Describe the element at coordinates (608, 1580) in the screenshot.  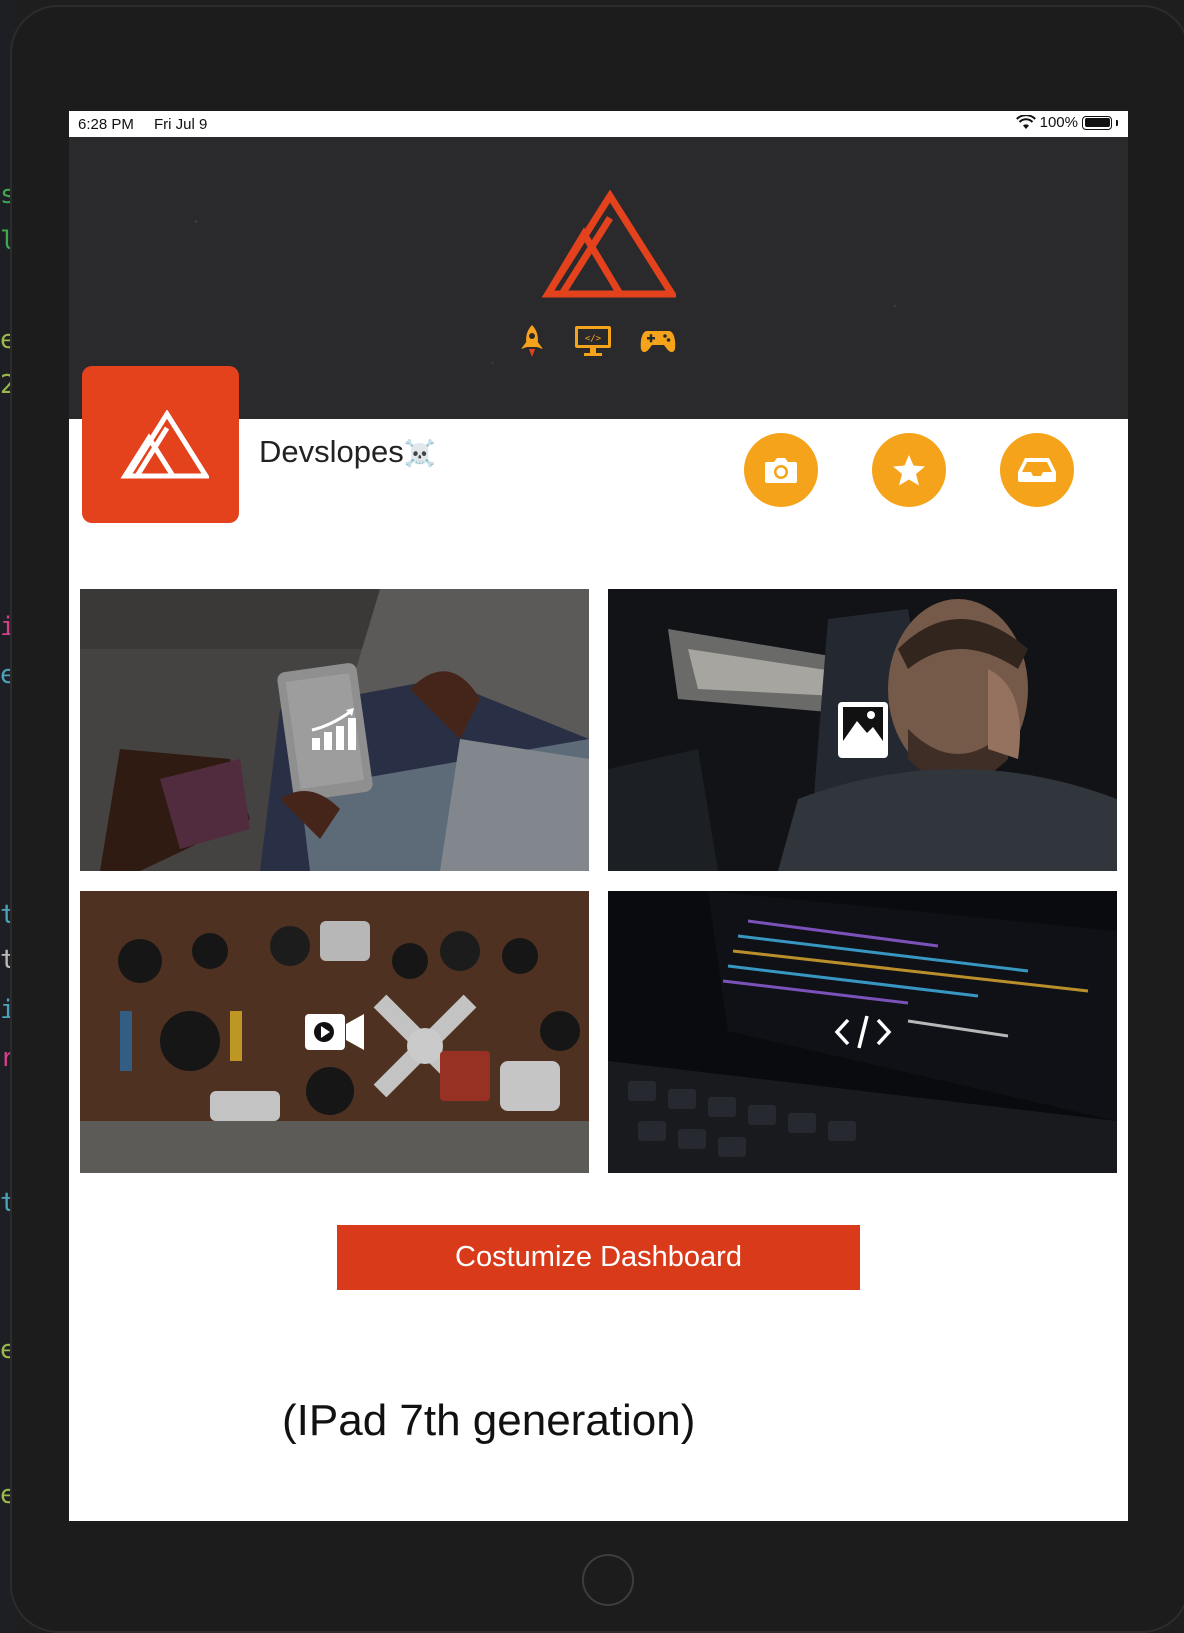
I see `home-button` at that location.